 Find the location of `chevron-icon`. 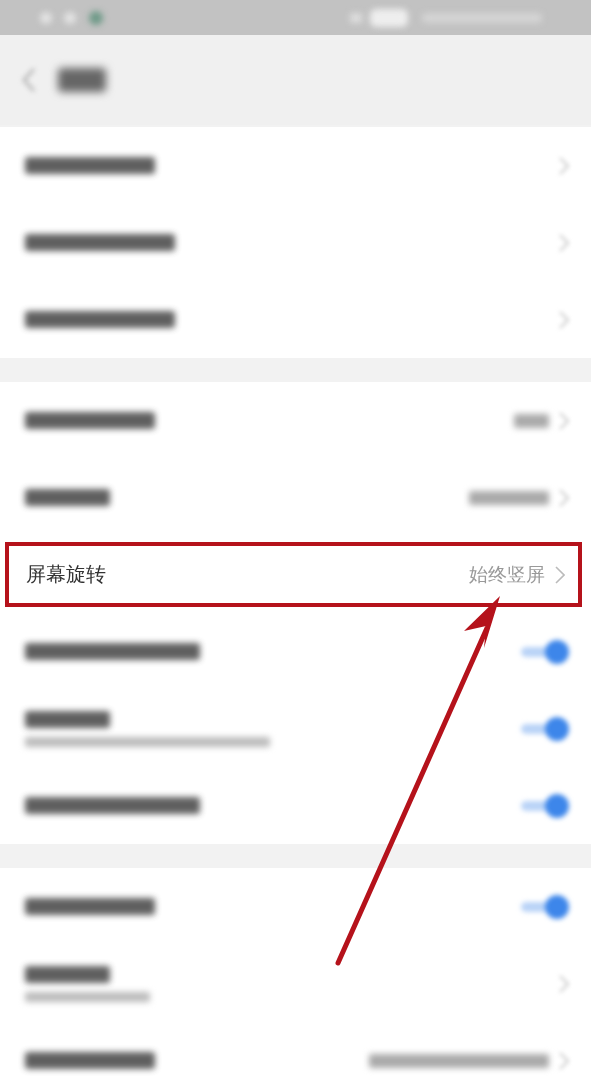

chevron-icon is located at coordinates (560, 574).